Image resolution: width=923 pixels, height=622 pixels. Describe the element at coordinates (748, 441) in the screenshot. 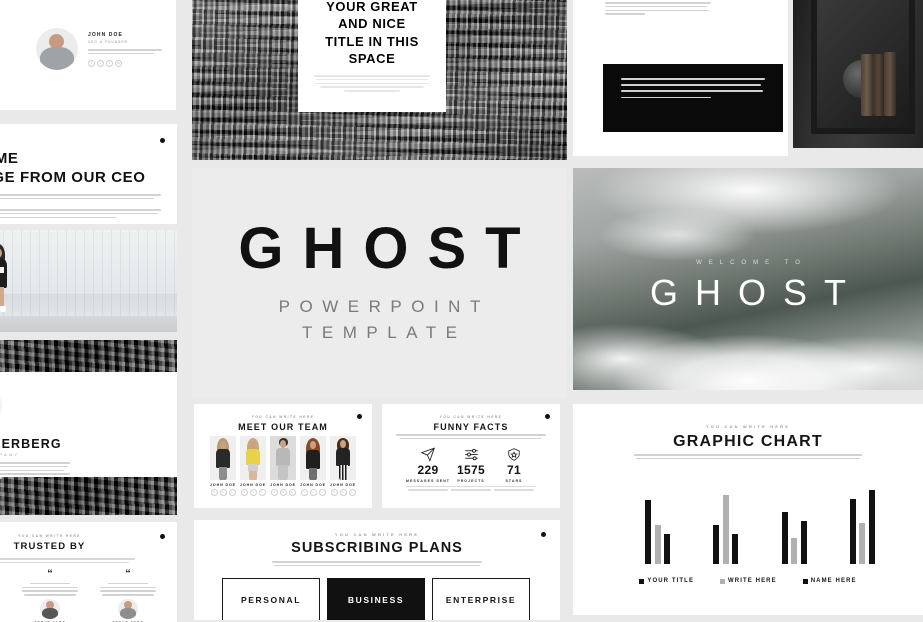

I see `chart-title: GRAPHIC CHART` at that location.